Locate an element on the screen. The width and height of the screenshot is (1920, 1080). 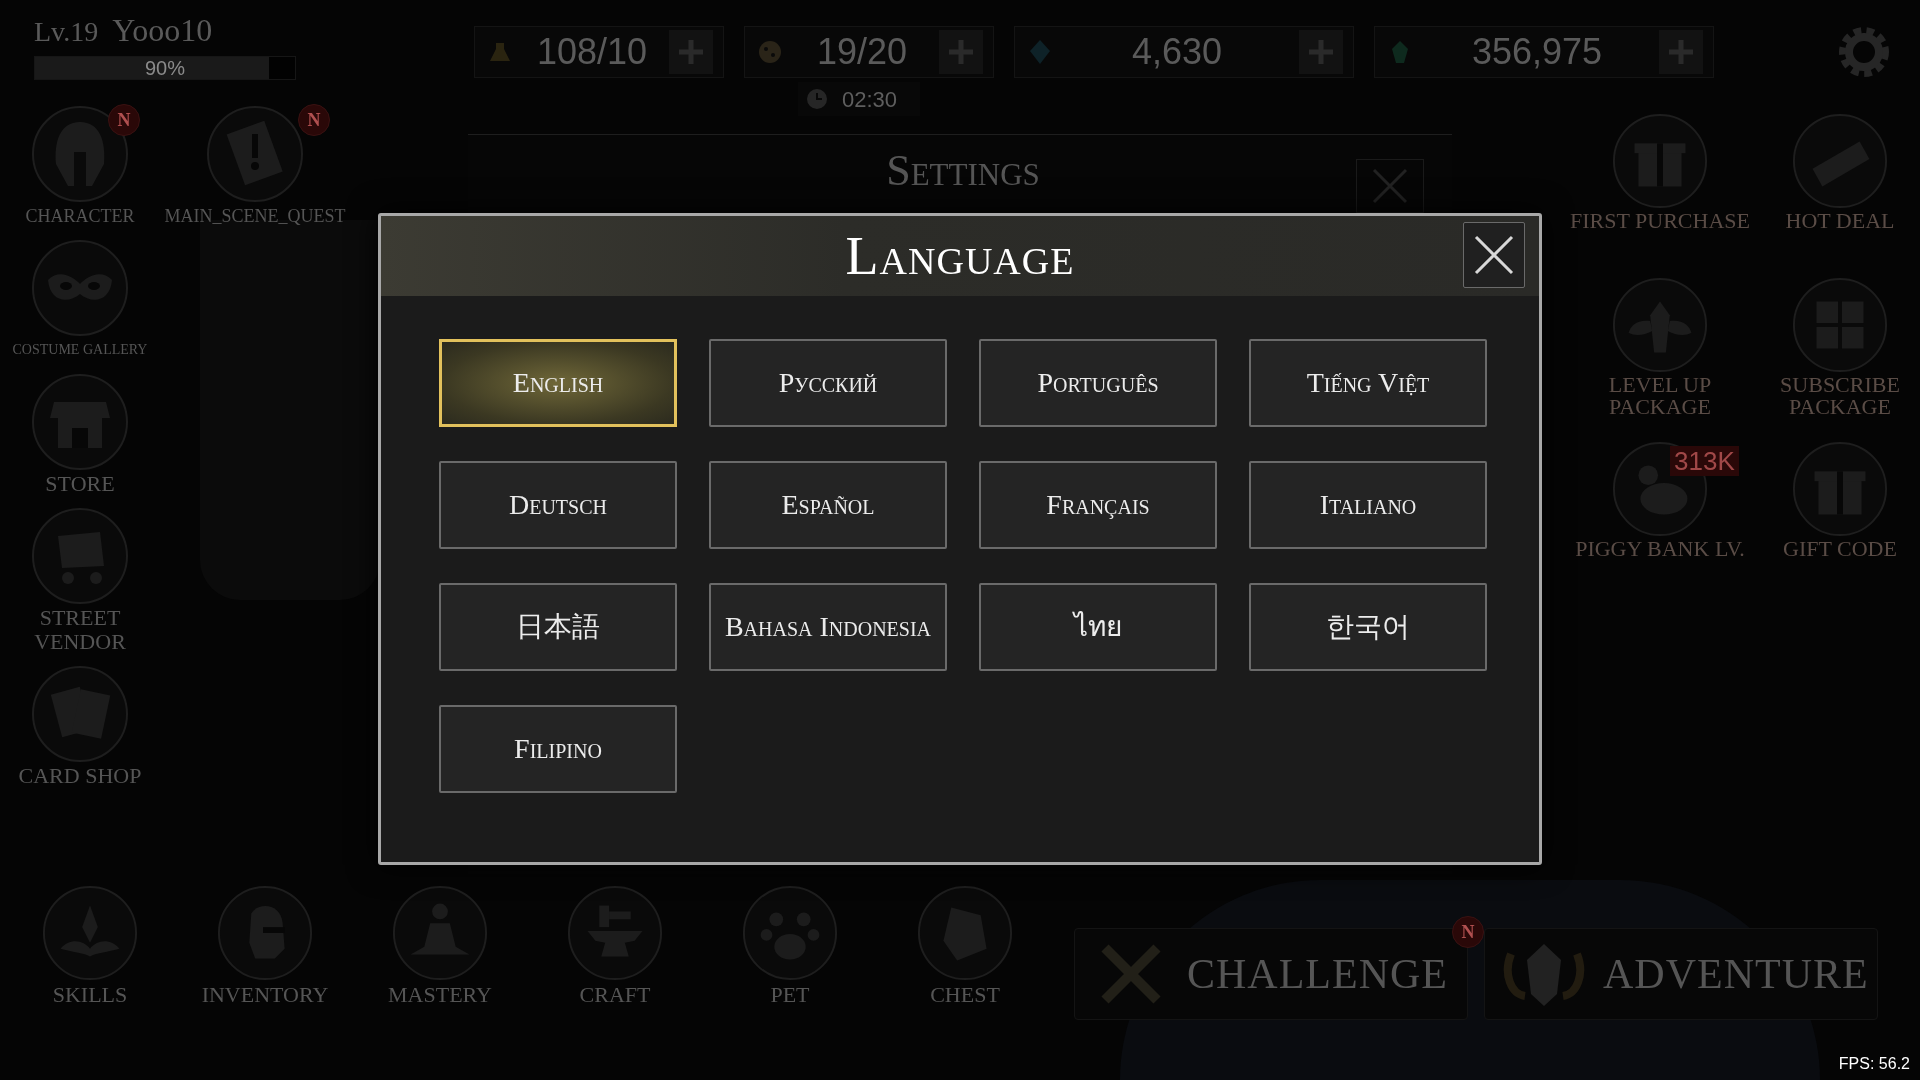
menu-button: PET is located at coordinates (790, 946).